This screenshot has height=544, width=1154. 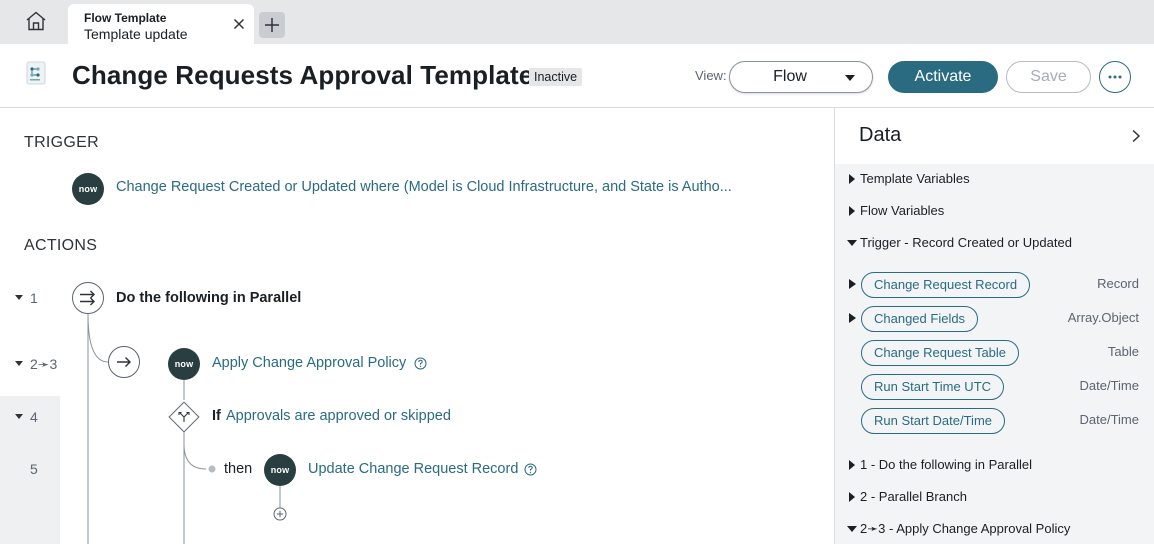 What do you see at coordinates (125, 18) in the screenshot?
I see `tab-title: Flow Template` at bounding box center [125, 18].